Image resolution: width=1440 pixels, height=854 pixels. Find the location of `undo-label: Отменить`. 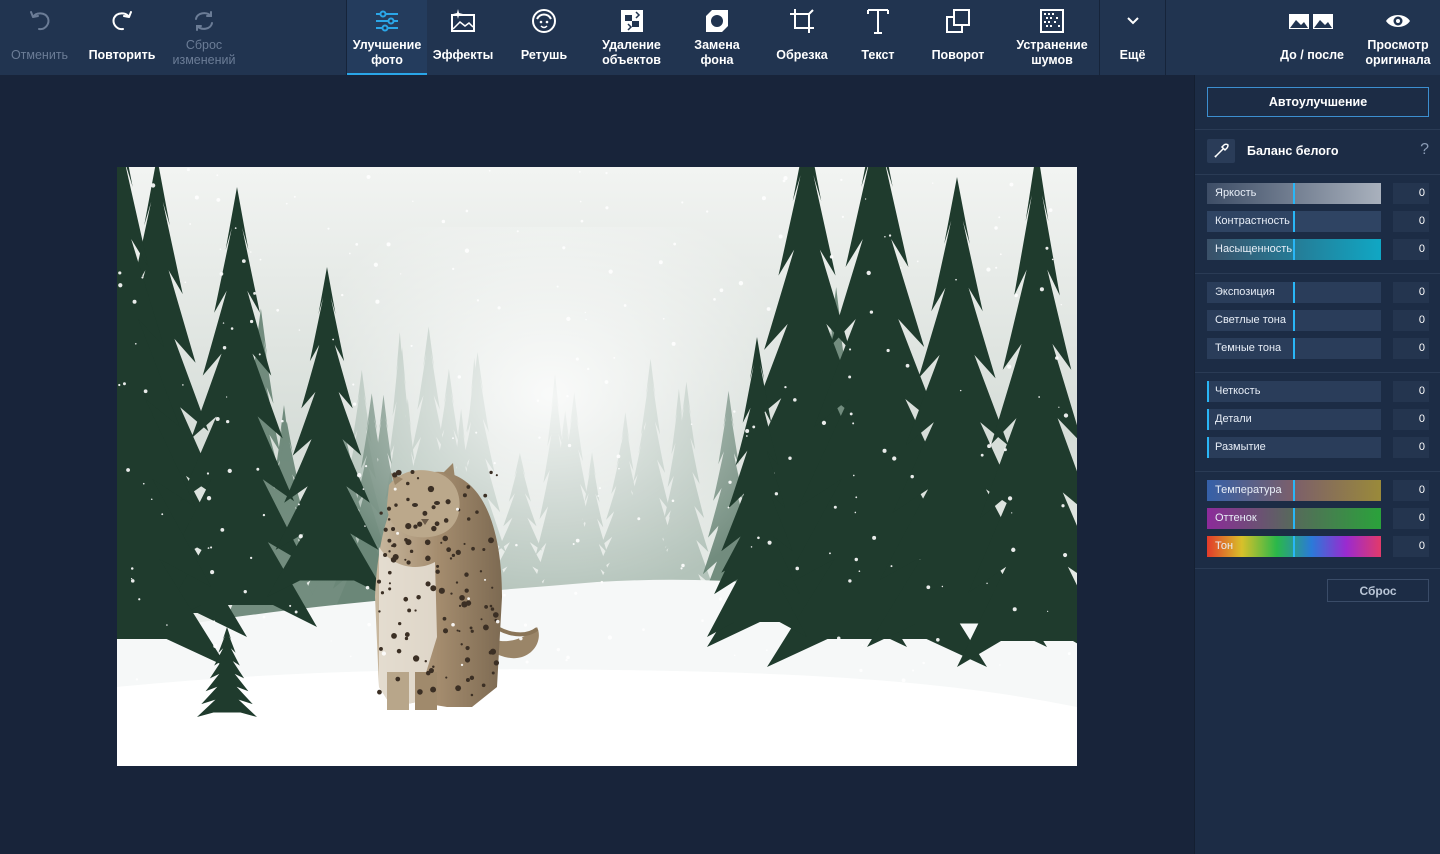

undo-label: Отменить is located at coordinates (39, 55).